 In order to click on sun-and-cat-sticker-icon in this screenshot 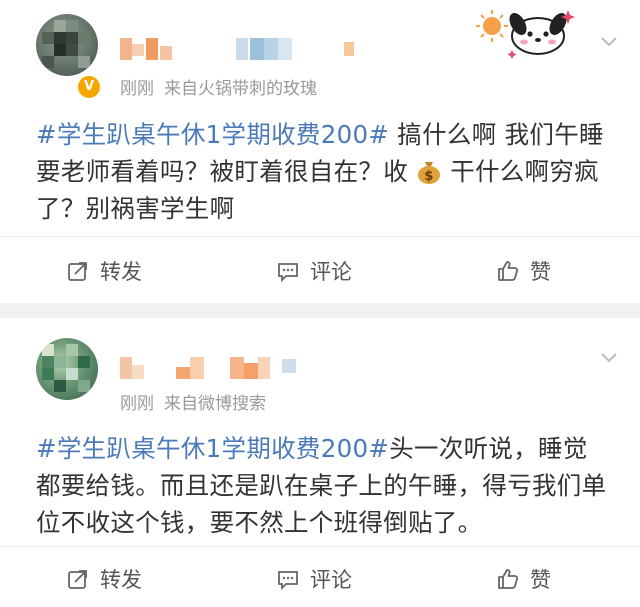, I will do `click(525, 34)`.